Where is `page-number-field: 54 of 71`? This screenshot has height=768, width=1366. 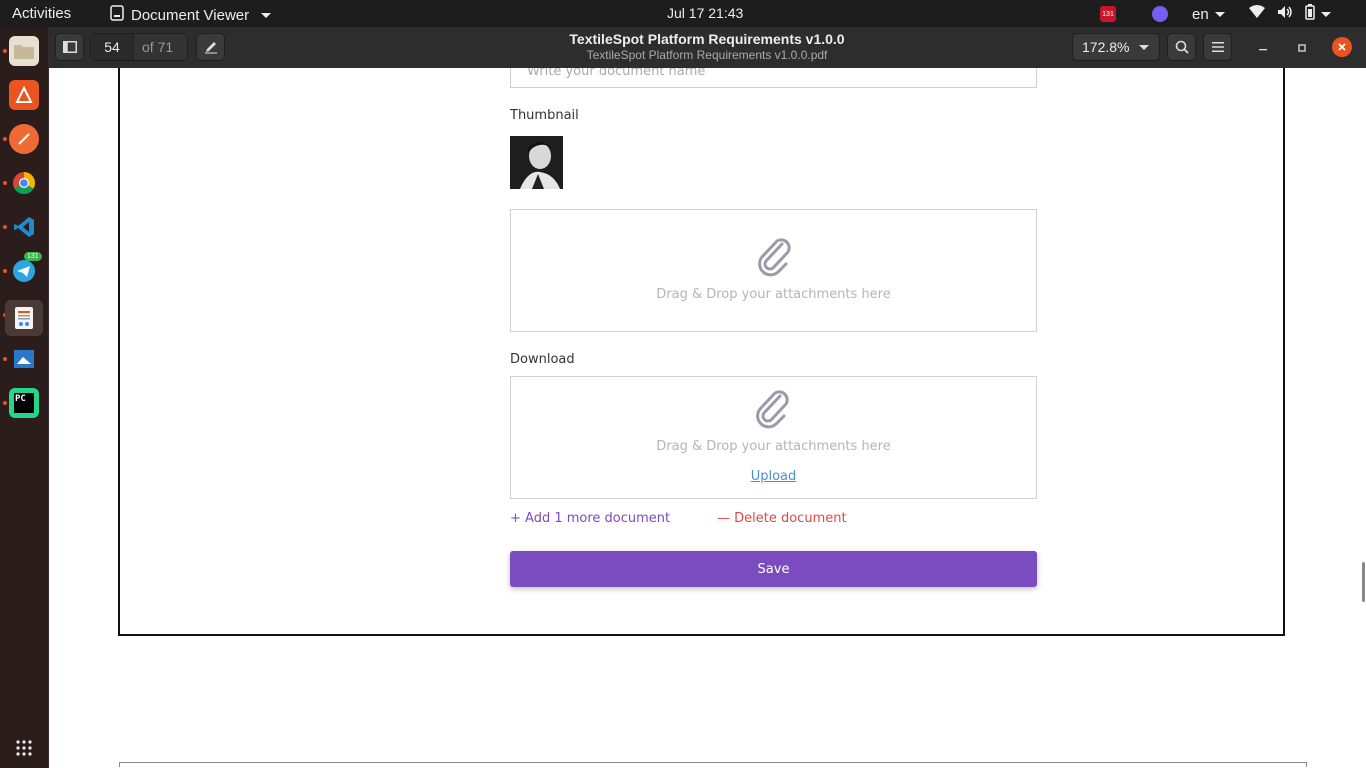 page-number-field: 54 of 71 is located at coordinates (139, 47).